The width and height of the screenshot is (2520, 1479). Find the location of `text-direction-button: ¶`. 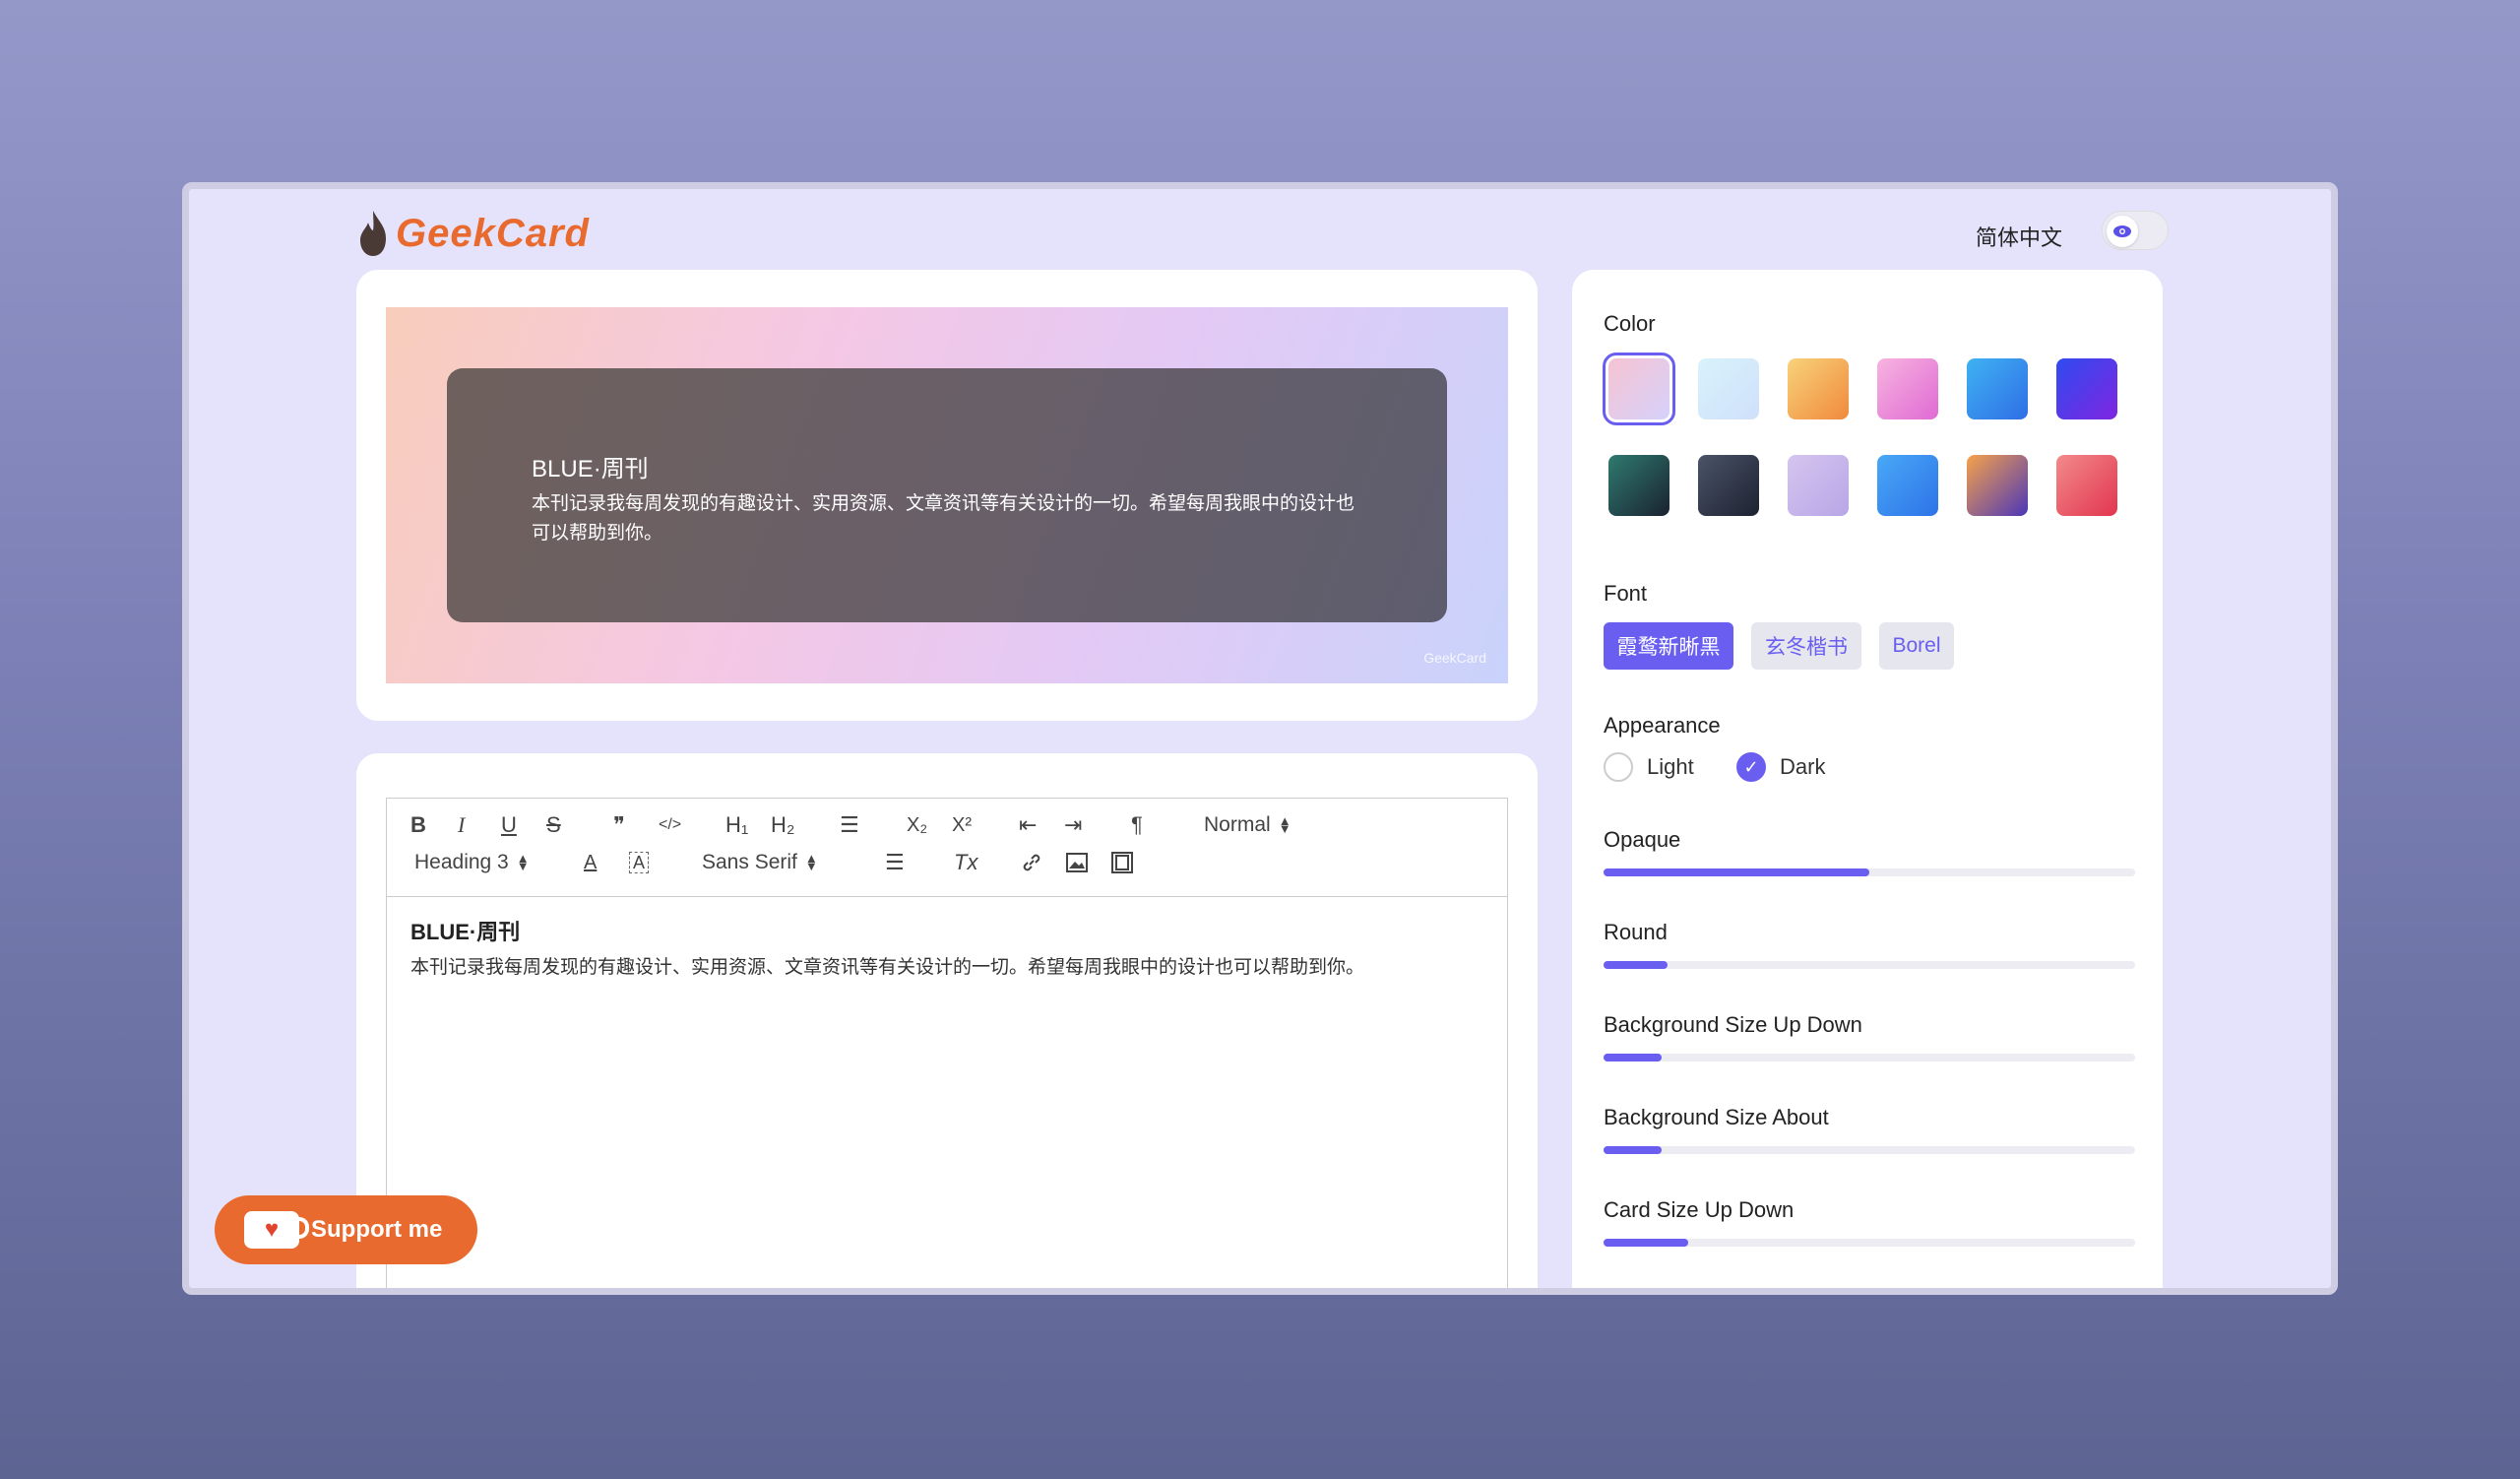

text-direction-button: ¶ is located at coordinates (1137, 825).